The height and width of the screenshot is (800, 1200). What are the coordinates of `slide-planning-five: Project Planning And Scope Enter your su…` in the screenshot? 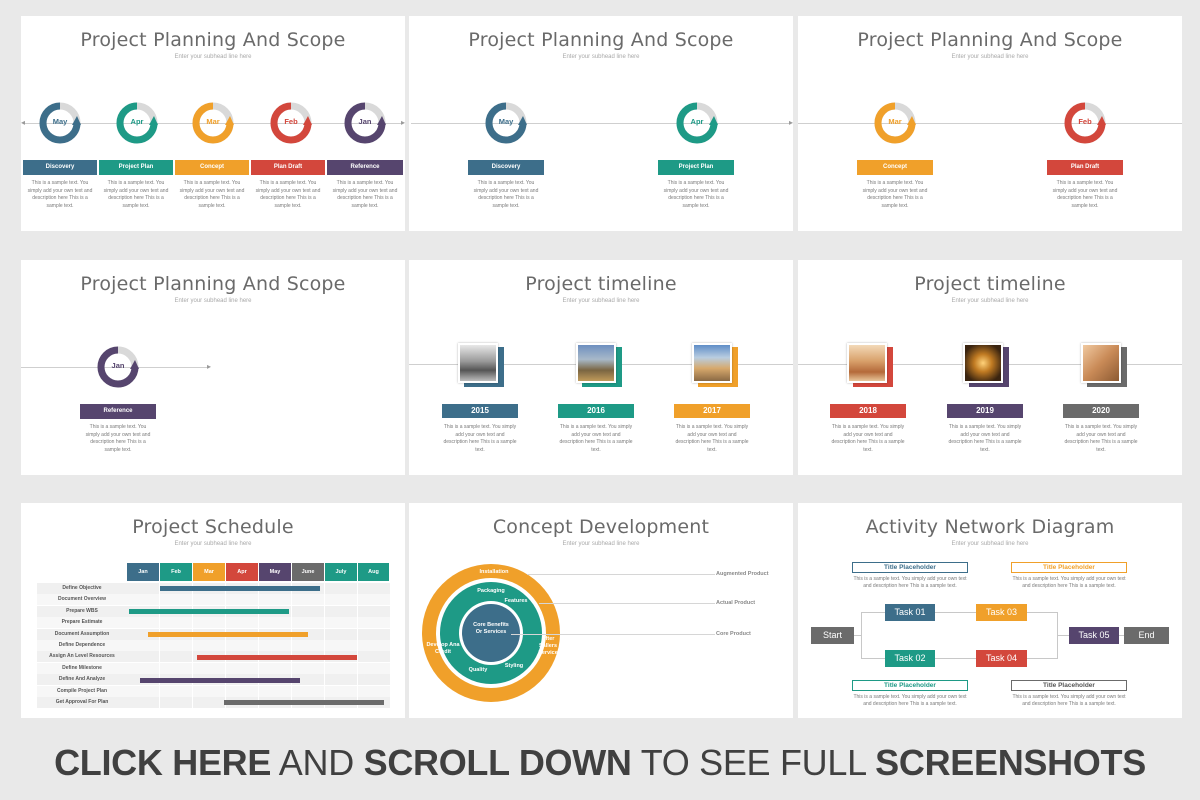 It's located at (213, 123).